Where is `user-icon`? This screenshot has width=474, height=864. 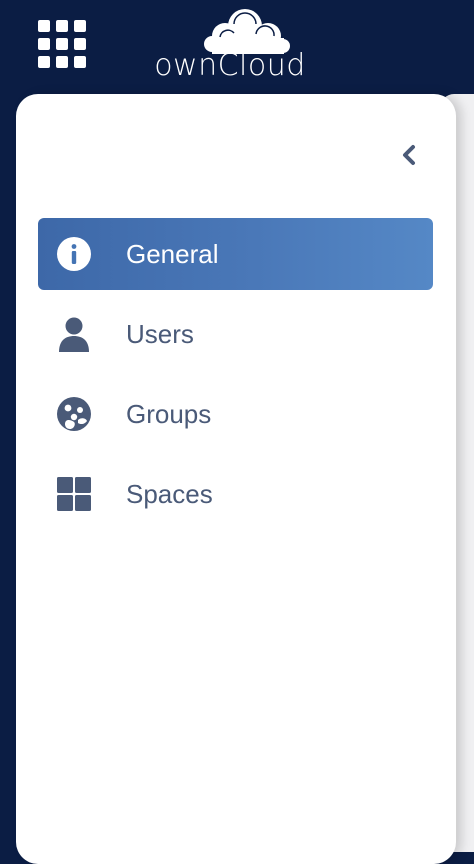
user-icon is located at coordinates (74, 334).